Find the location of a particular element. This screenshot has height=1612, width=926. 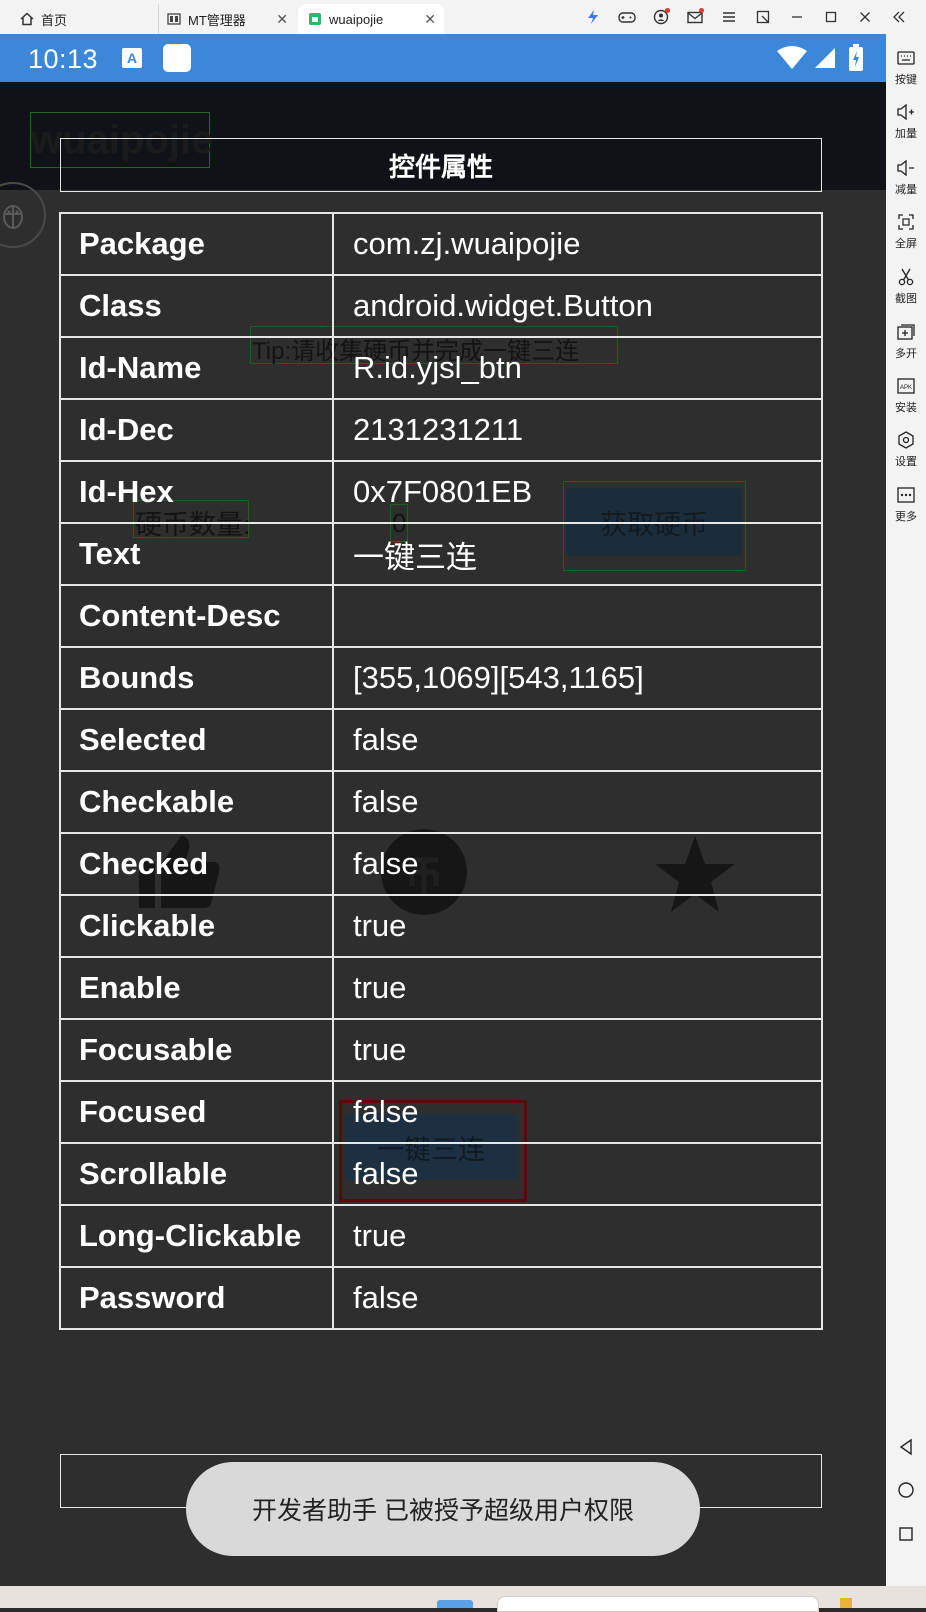

sidebar-item-more: 更多 is located at coordinates (906, 504).